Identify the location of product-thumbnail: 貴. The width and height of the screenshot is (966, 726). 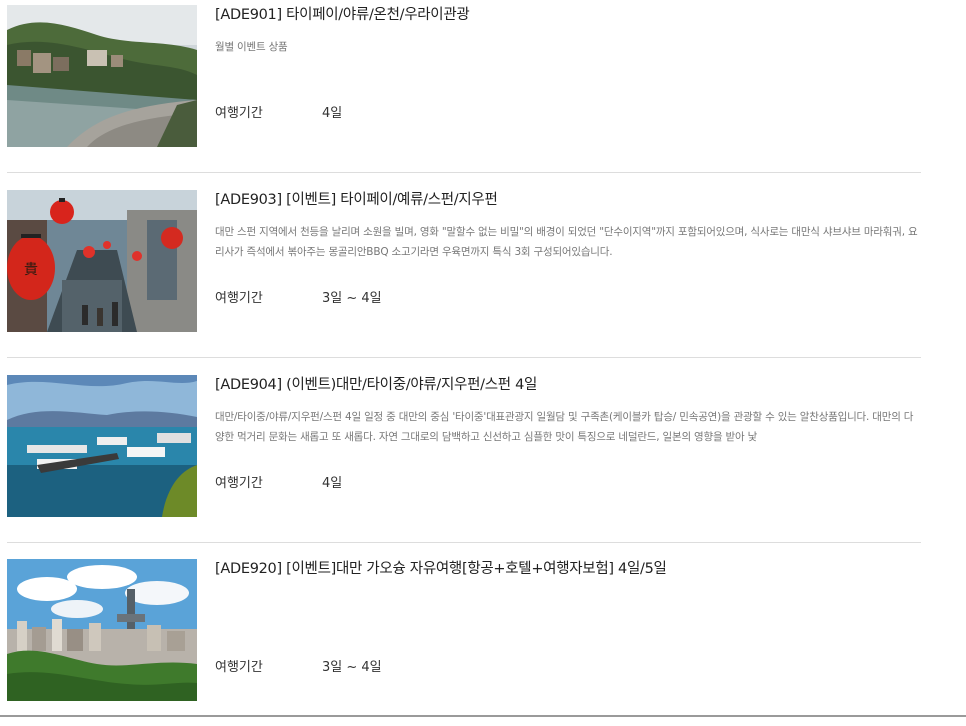
(102, 261).